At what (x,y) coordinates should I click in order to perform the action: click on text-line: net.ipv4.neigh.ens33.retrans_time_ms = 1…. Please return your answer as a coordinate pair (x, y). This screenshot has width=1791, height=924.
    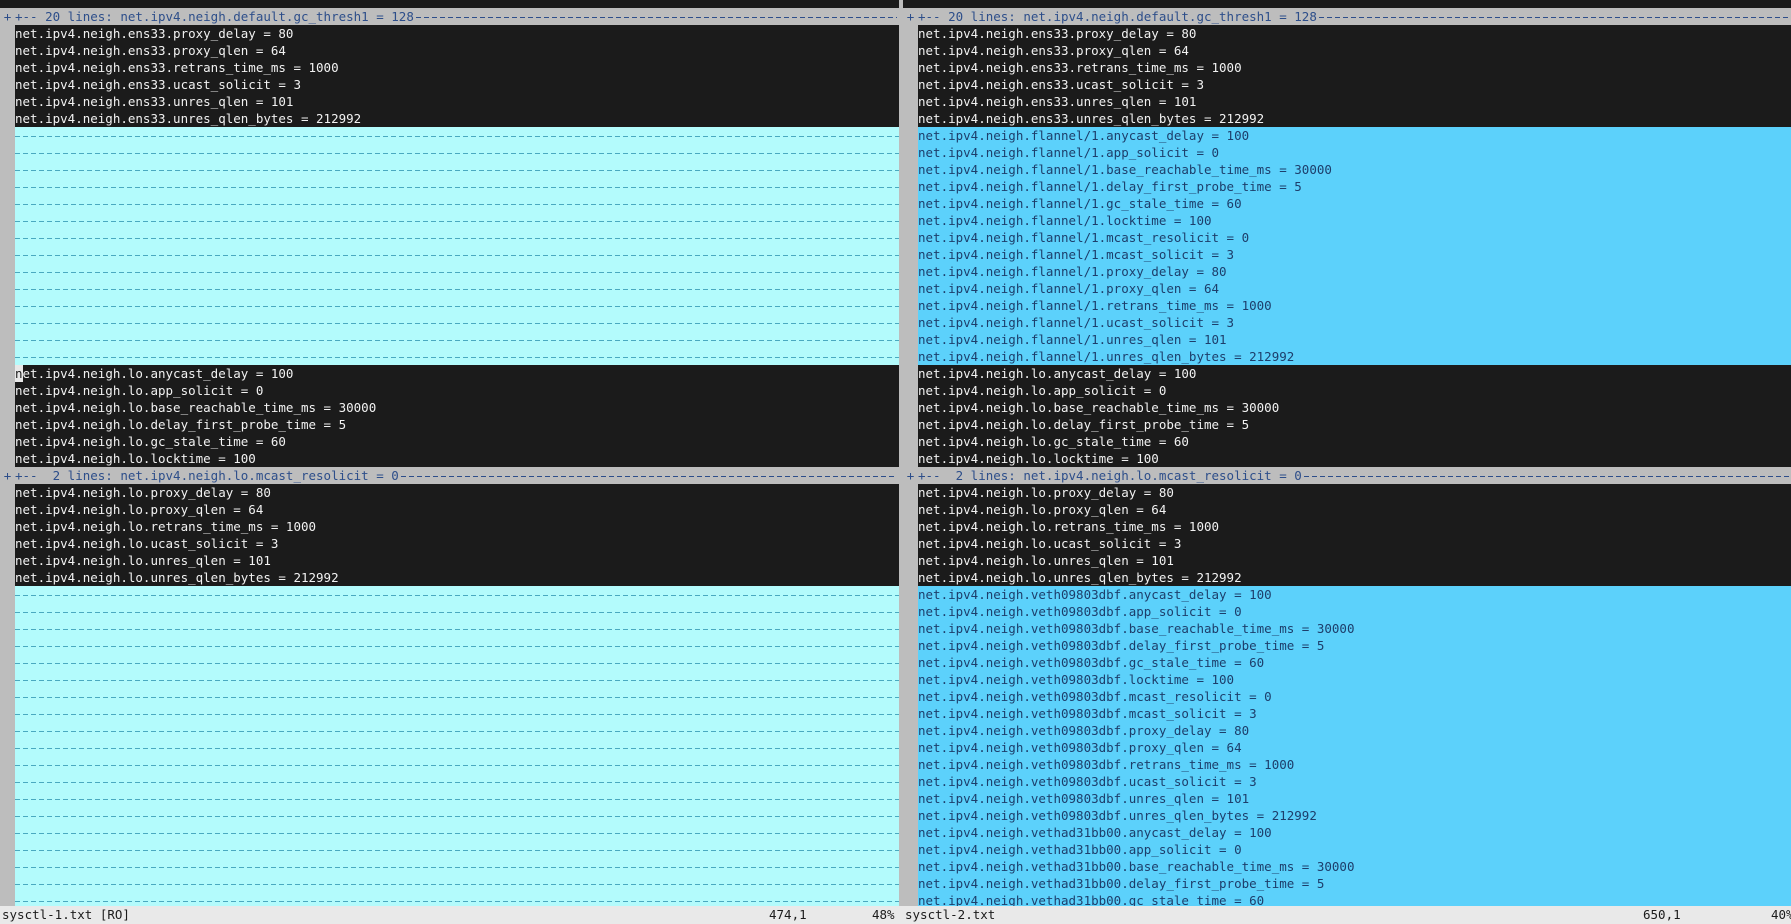
    Looking at the image, I should click on (449, 67).